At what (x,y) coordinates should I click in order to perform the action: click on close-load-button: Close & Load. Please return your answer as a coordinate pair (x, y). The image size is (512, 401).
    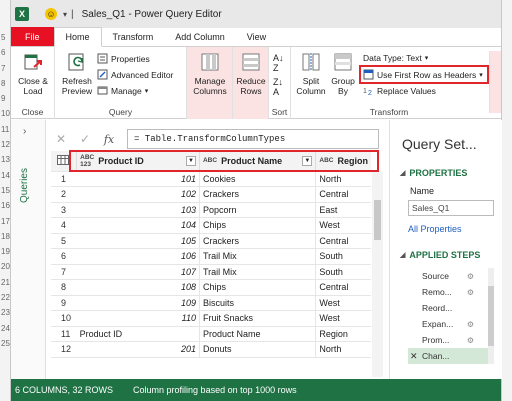
    Looking at the image, I should click on (33, 73).